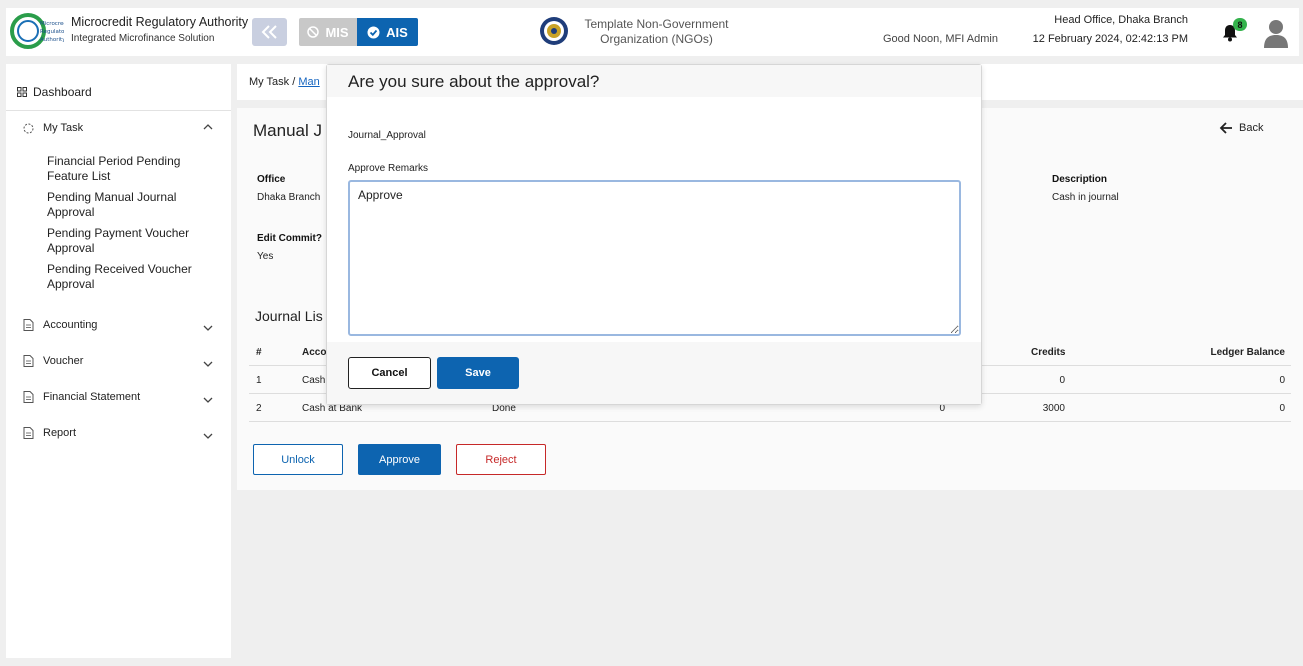  I want to click on mis-toggle-button: MIS, so click(328, 32).